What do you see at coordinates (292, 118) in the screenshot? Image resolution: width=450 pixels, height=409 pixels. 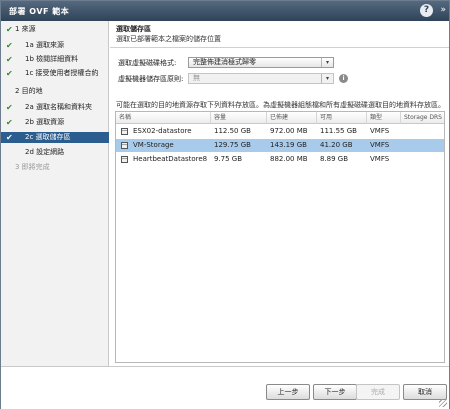 I see `column-header: 已佈建` at bounding box center [292, 118].